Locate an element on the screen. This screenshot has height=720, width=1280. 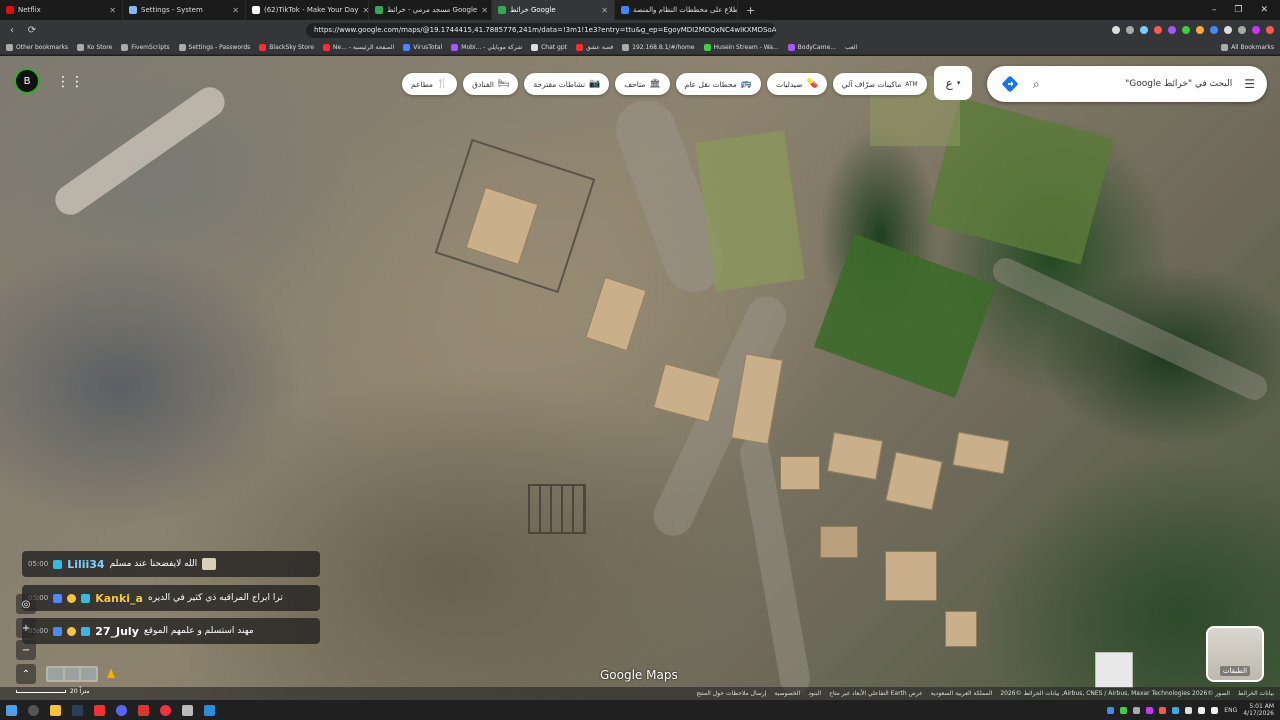
avatar: B is located at coordinates (27, 81).